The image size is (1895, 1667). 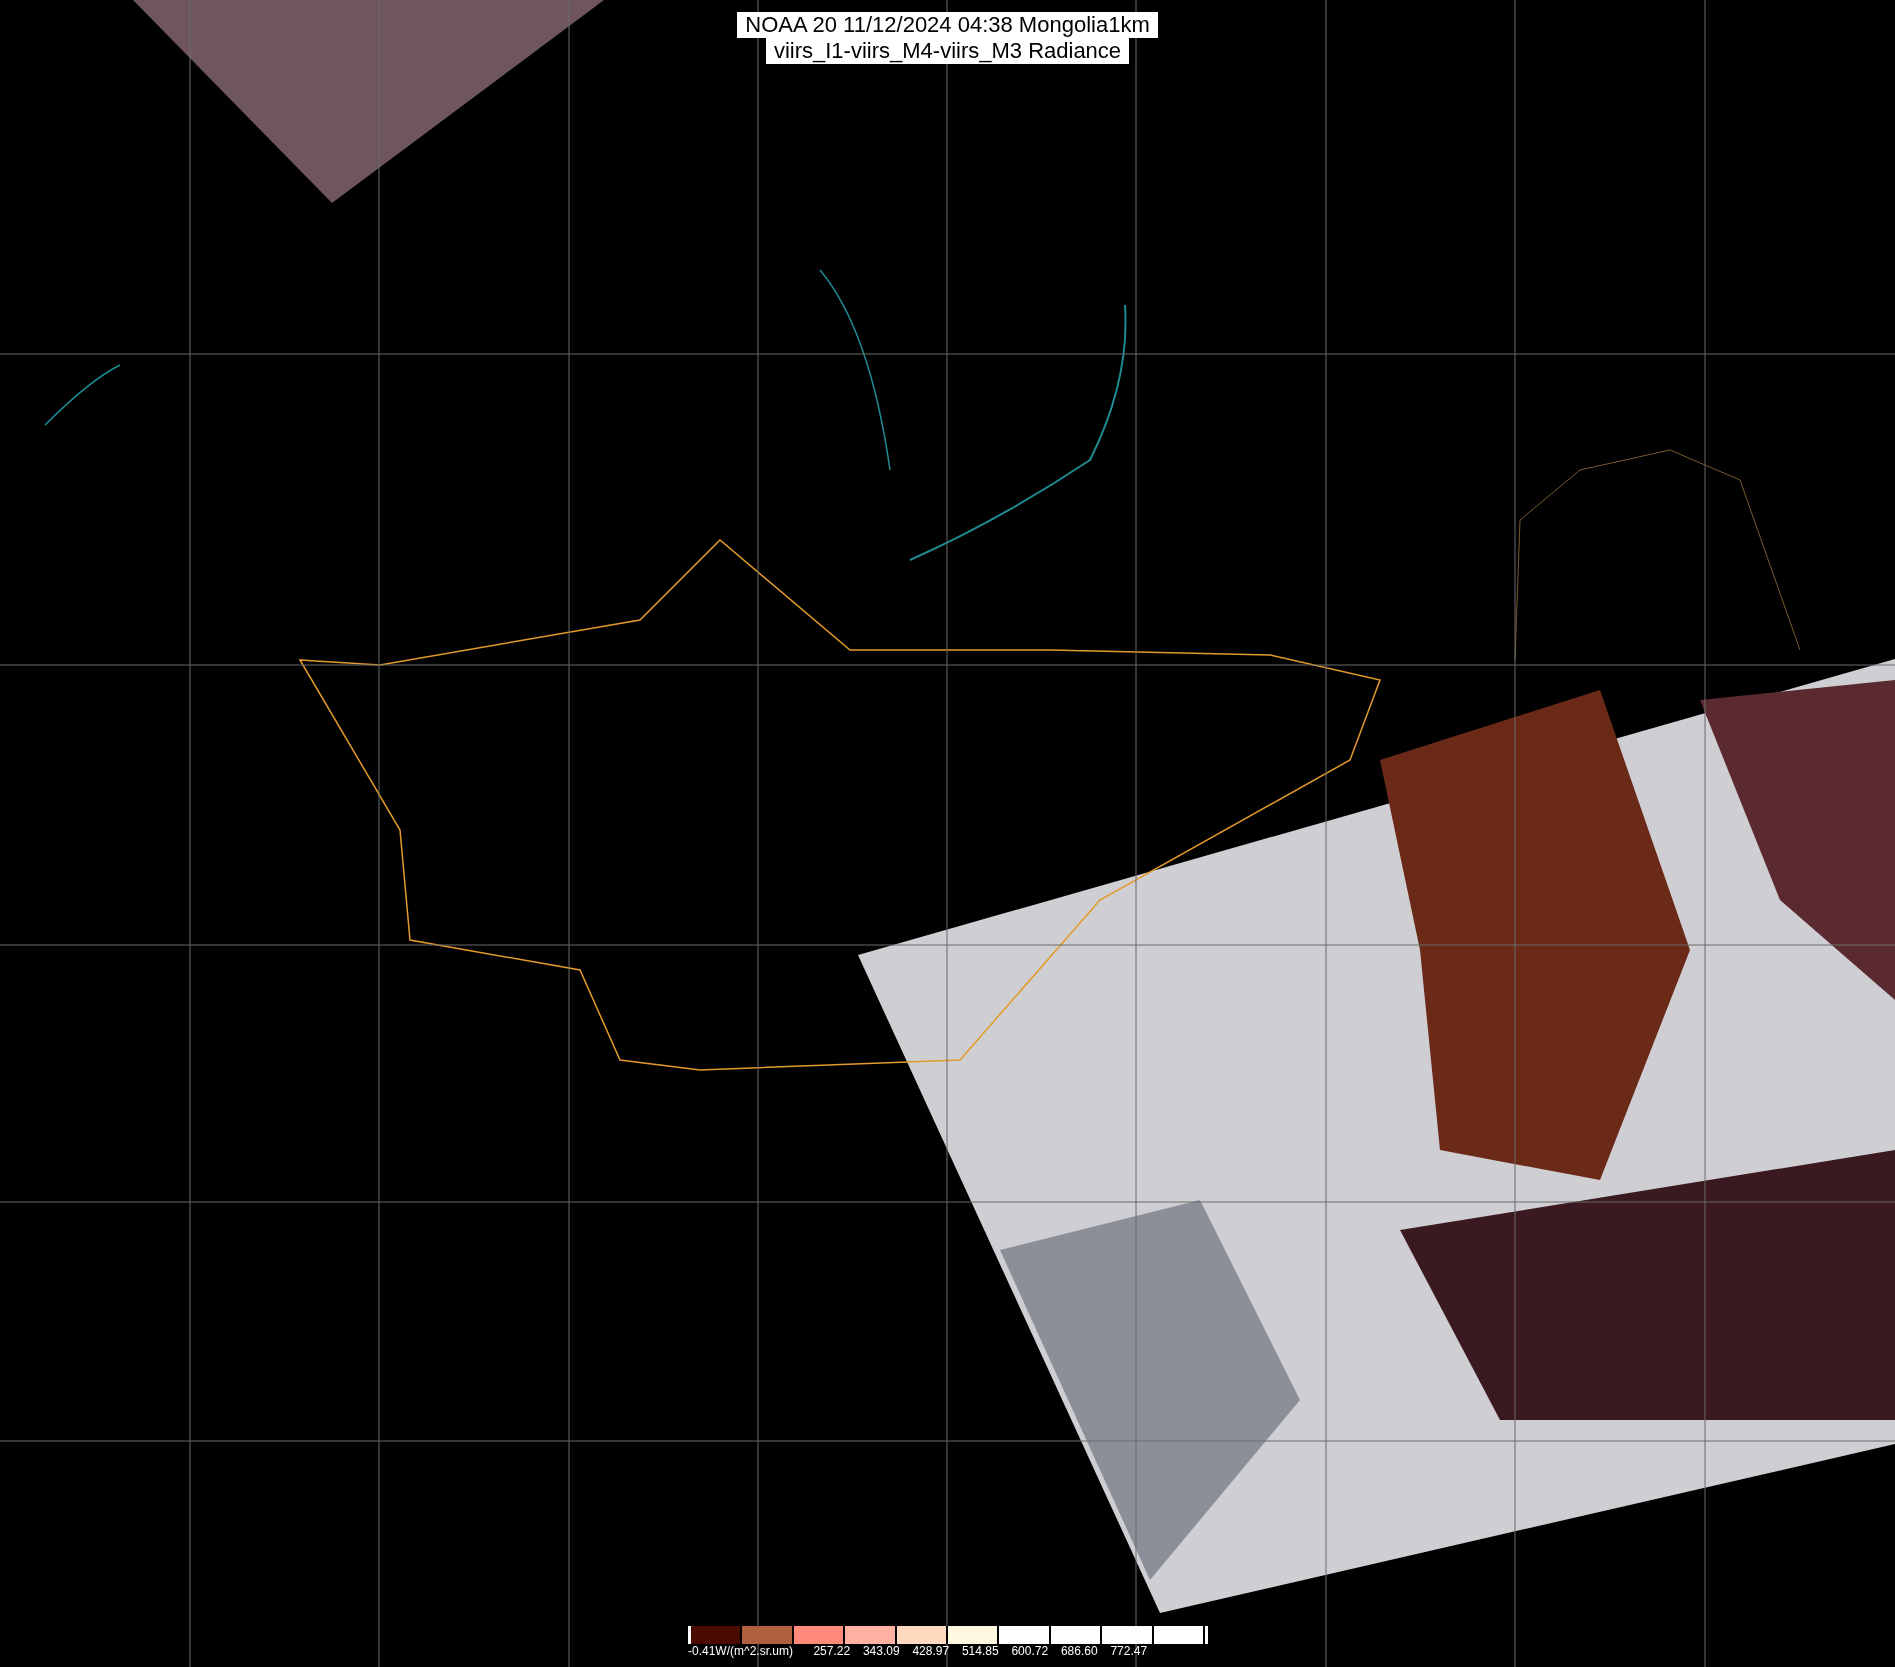 What do you see at coordinates (931, 1651) in the screenshot?
I see `tick-label: 428.97` at bounding box center [931, 1651].